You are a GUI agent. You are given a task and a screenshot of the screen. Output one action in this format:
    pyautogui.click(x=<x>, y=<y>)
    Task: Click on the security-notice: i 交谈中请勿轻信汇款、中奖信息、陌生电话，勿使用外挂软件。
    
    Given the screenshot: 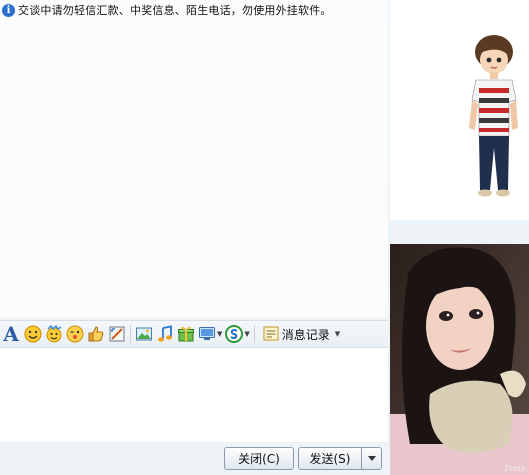 What is the action you would take?
    pyautogui.click(x=167, y=10)
    